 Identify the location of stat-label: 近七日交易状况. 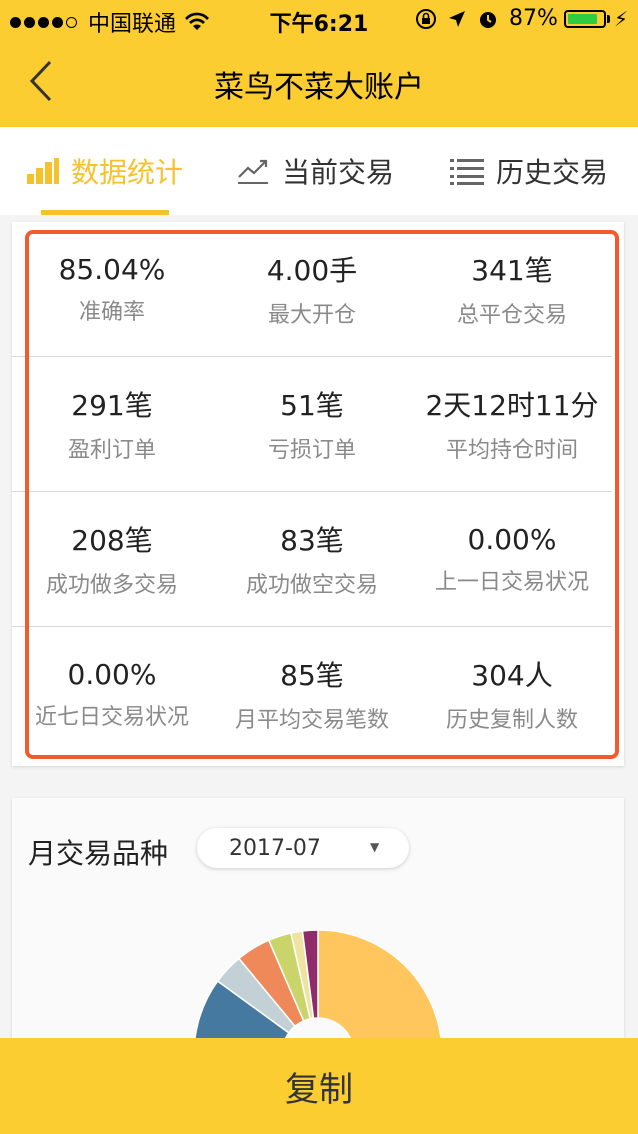
(111, 717).